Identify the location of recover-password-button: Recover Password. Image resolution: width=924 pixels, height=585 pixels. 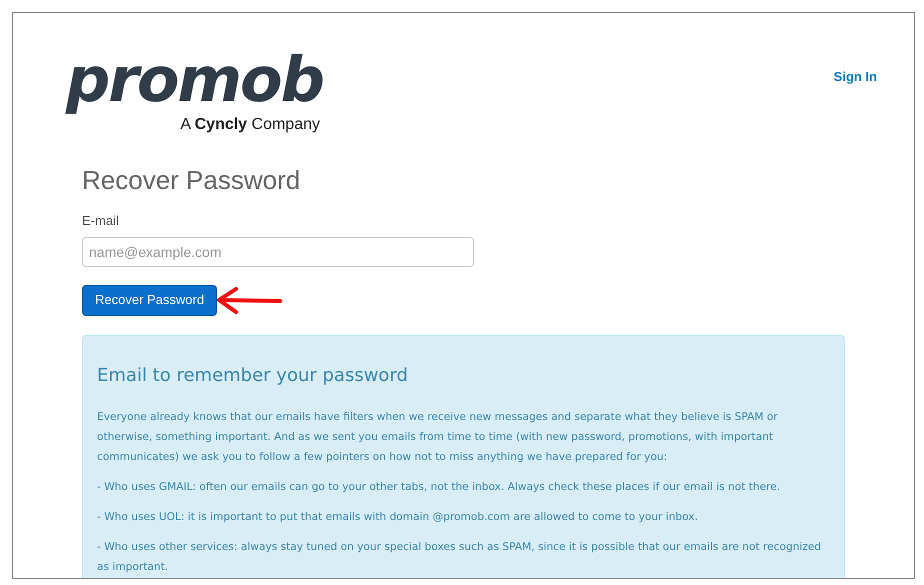
(150, 300).